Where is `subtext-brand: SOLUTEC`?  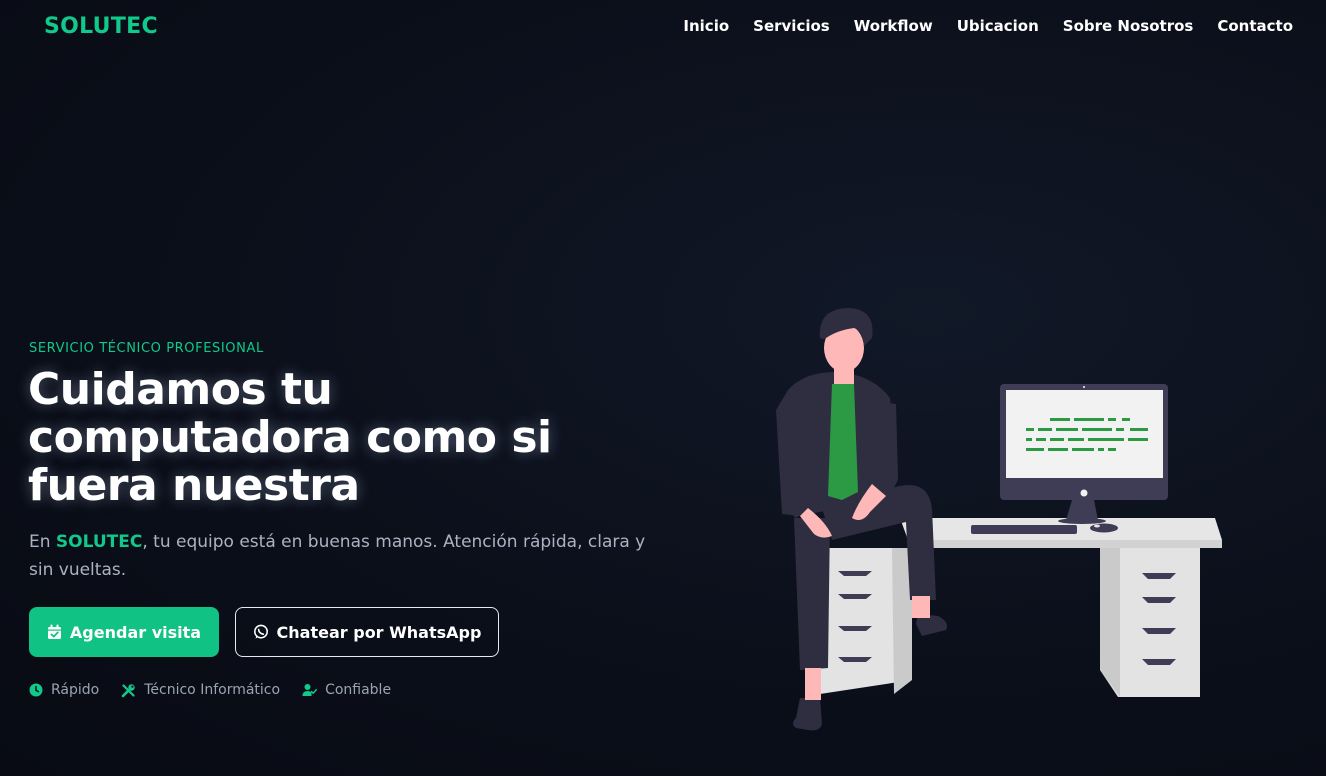
subtext-brand: SOLUTEC is located at coordinates (99, 542).